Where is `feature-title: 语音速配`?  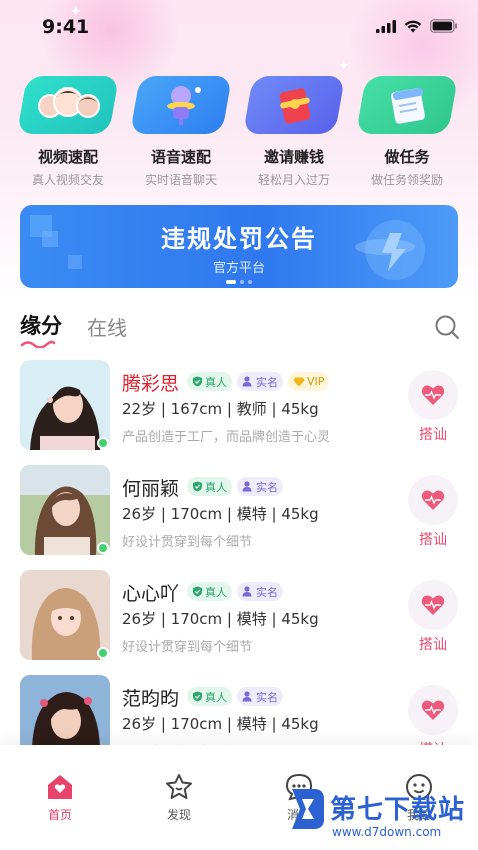
feature-title: 语音速配 is located at coordinates (180, 157).